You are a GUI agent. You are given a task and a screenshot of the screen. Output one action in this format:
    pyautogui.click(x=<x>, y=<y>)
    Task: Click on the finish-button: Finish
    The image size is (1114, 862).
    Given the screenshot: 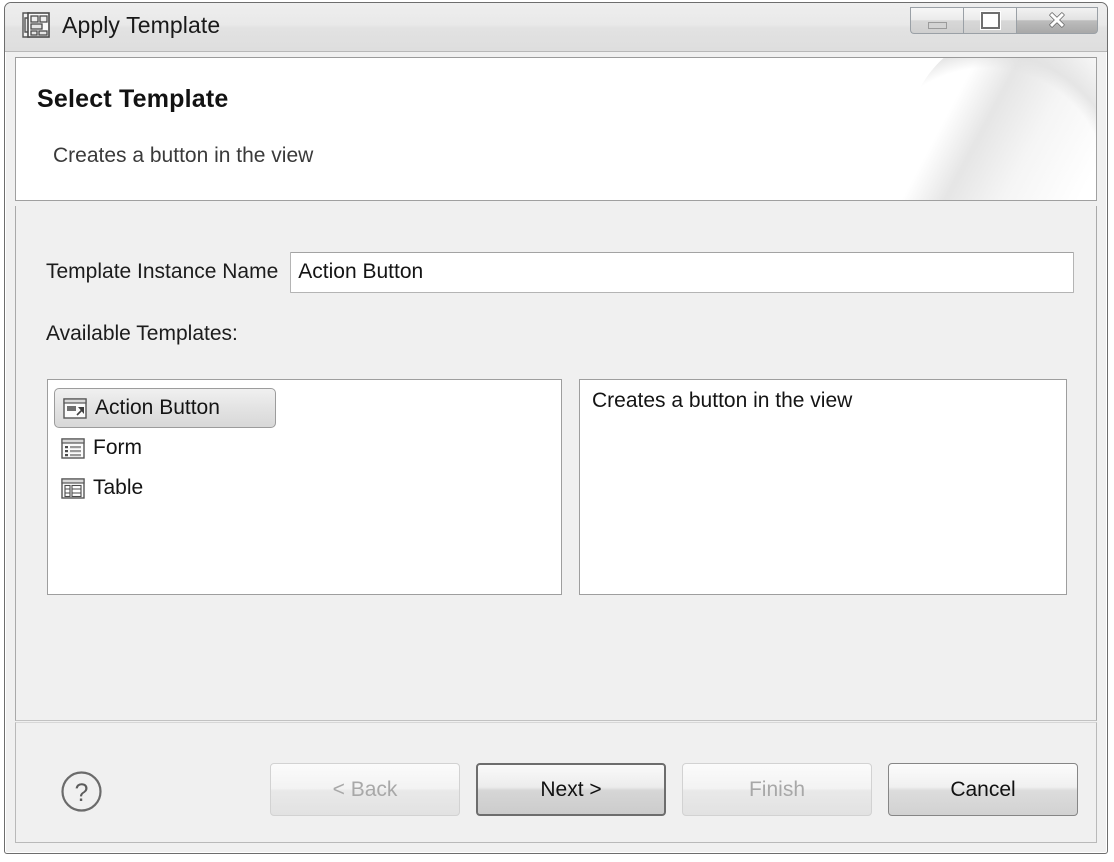 What is the action you would take?
    pyautogui.click(x=777, y=789)
    